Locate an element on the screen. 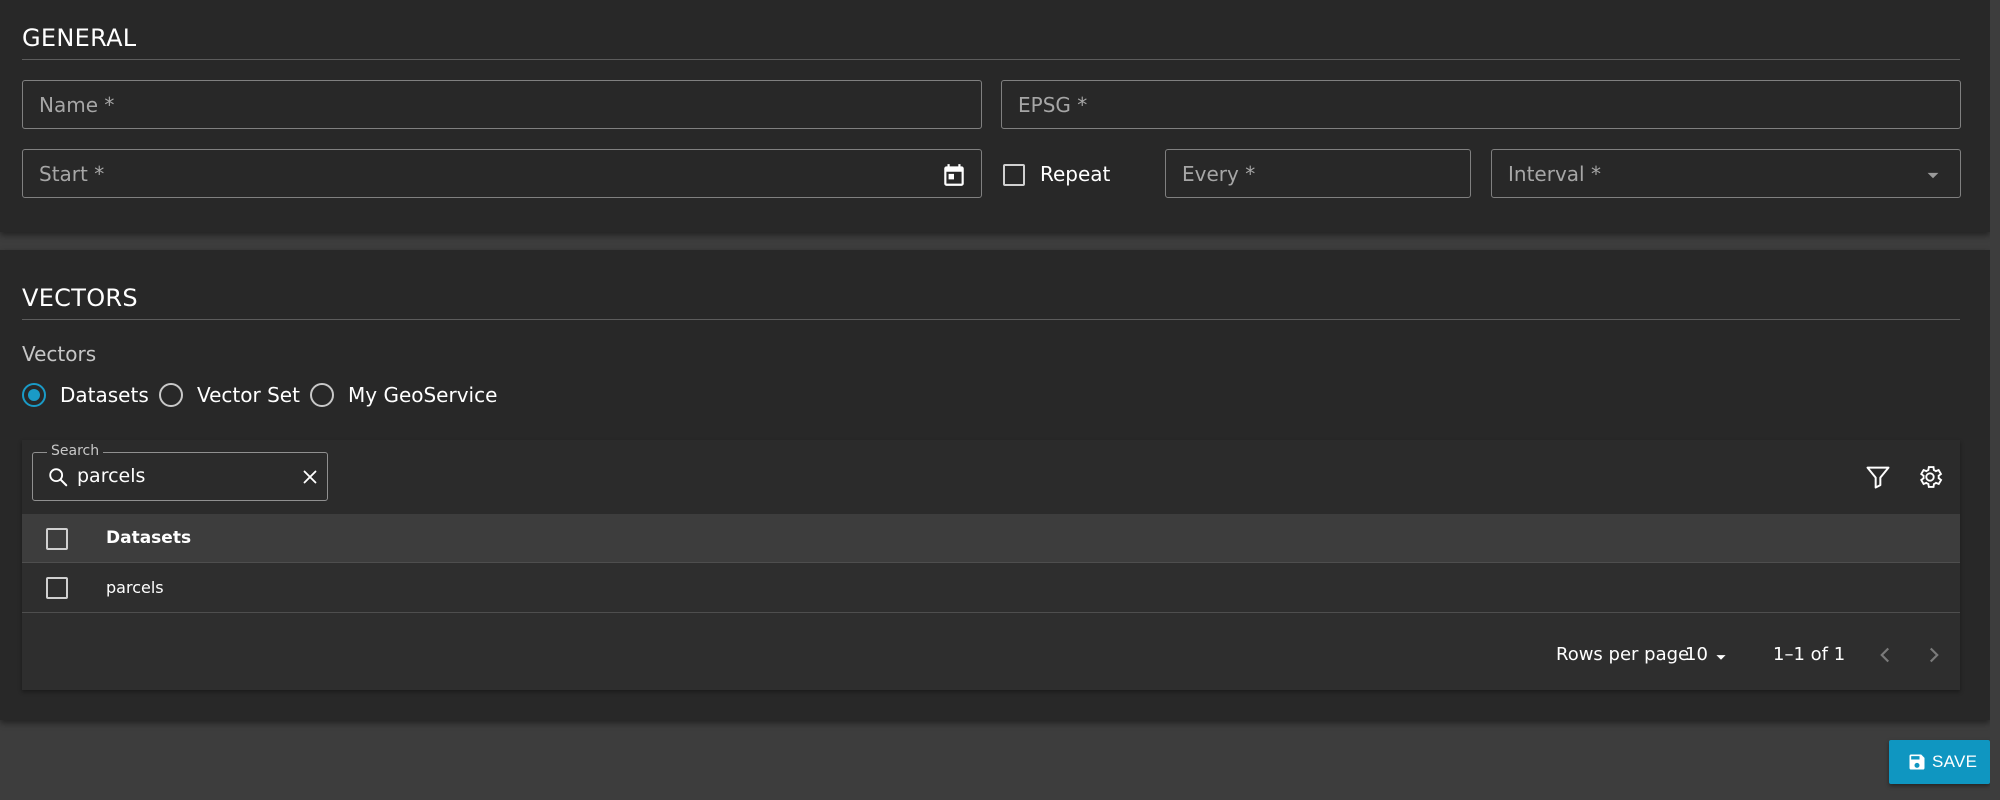  table-header: Datasets is located at coordinates (991, 538).